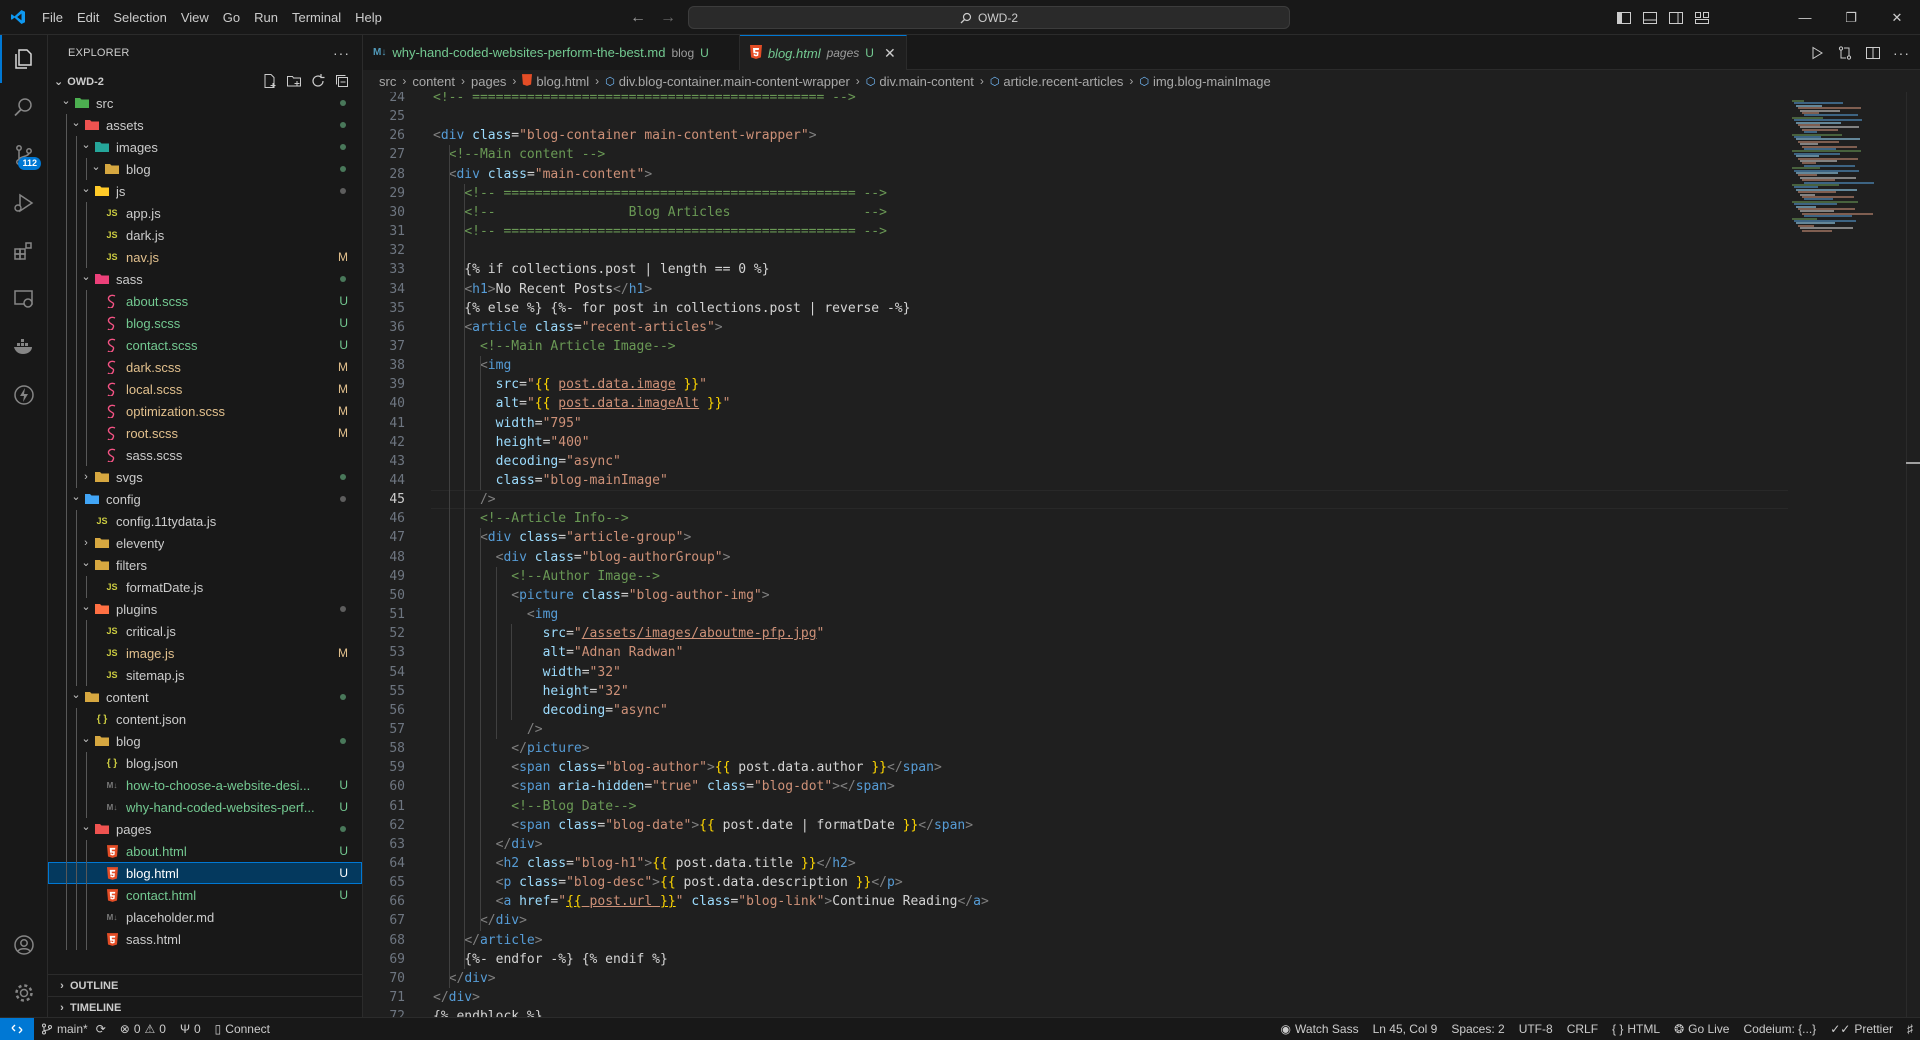 This screenshot has width=1920, height=1040. I want to click on line-ending: CRLF, so click(1582, 1029).